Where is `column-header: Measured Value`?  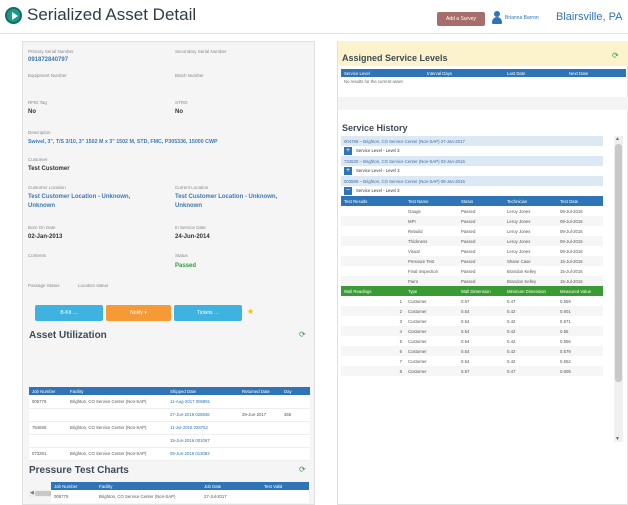
column-header: Measured Value is located at coordinates (580, 291).